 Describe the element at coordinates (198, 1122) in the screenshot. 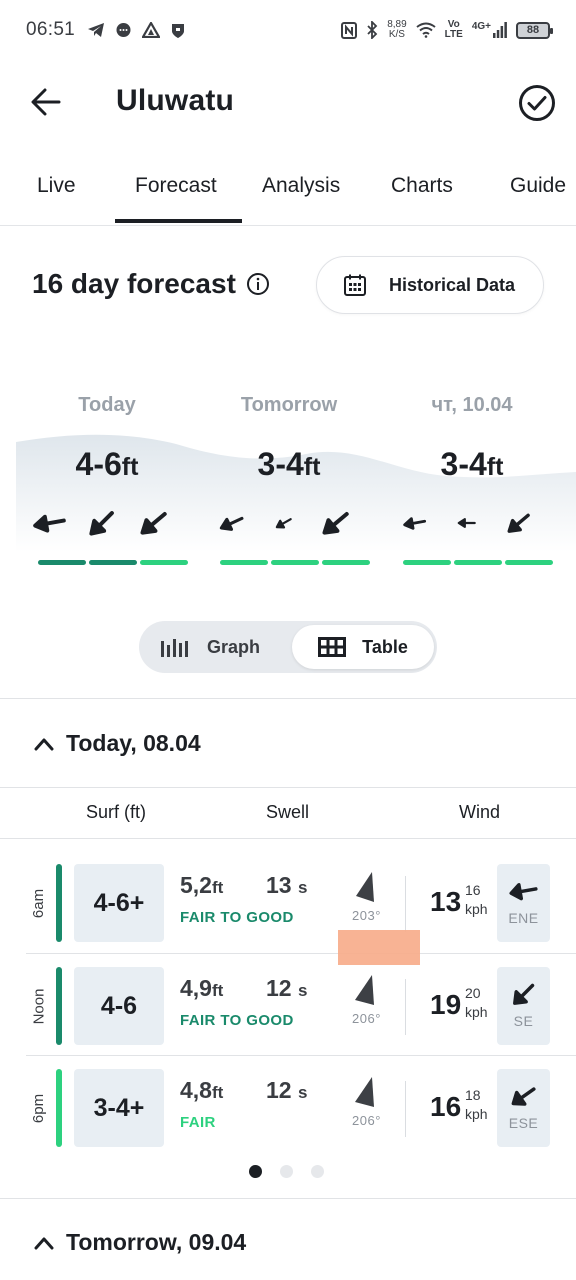

I see `rating-text: FAIR` at that location.